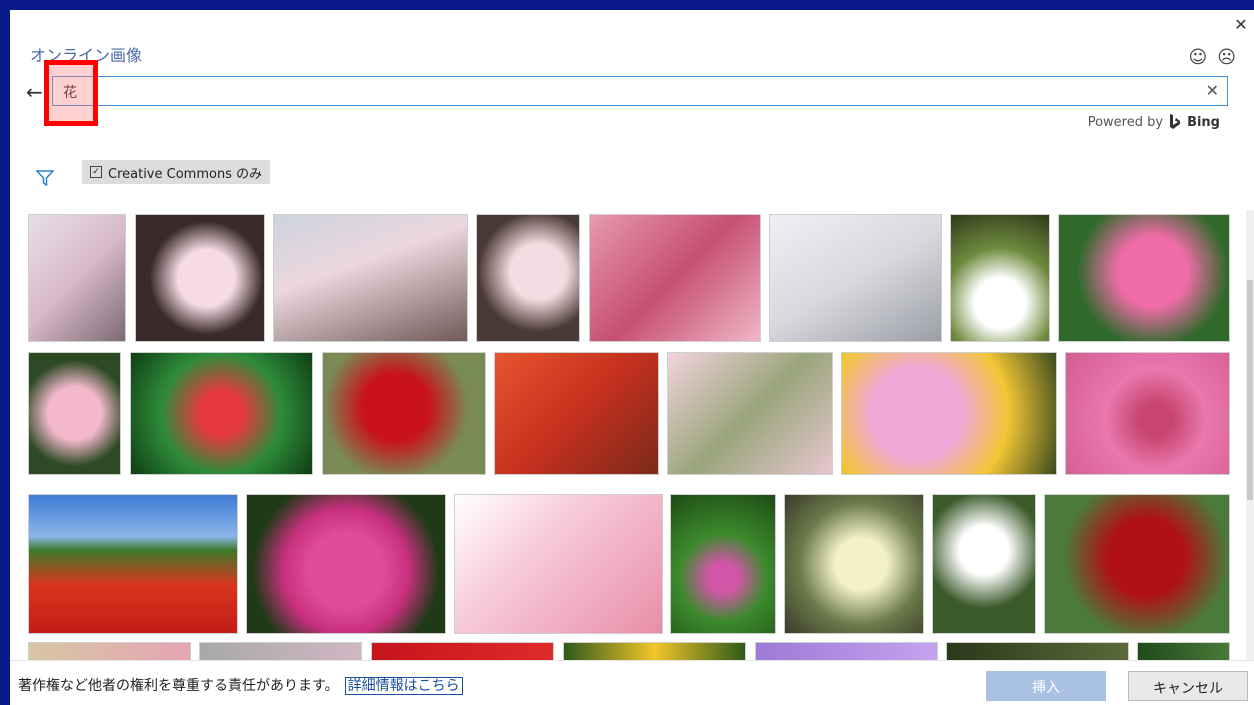  I want to click on powered-by: Powered by Bing, so click(1154, 122).